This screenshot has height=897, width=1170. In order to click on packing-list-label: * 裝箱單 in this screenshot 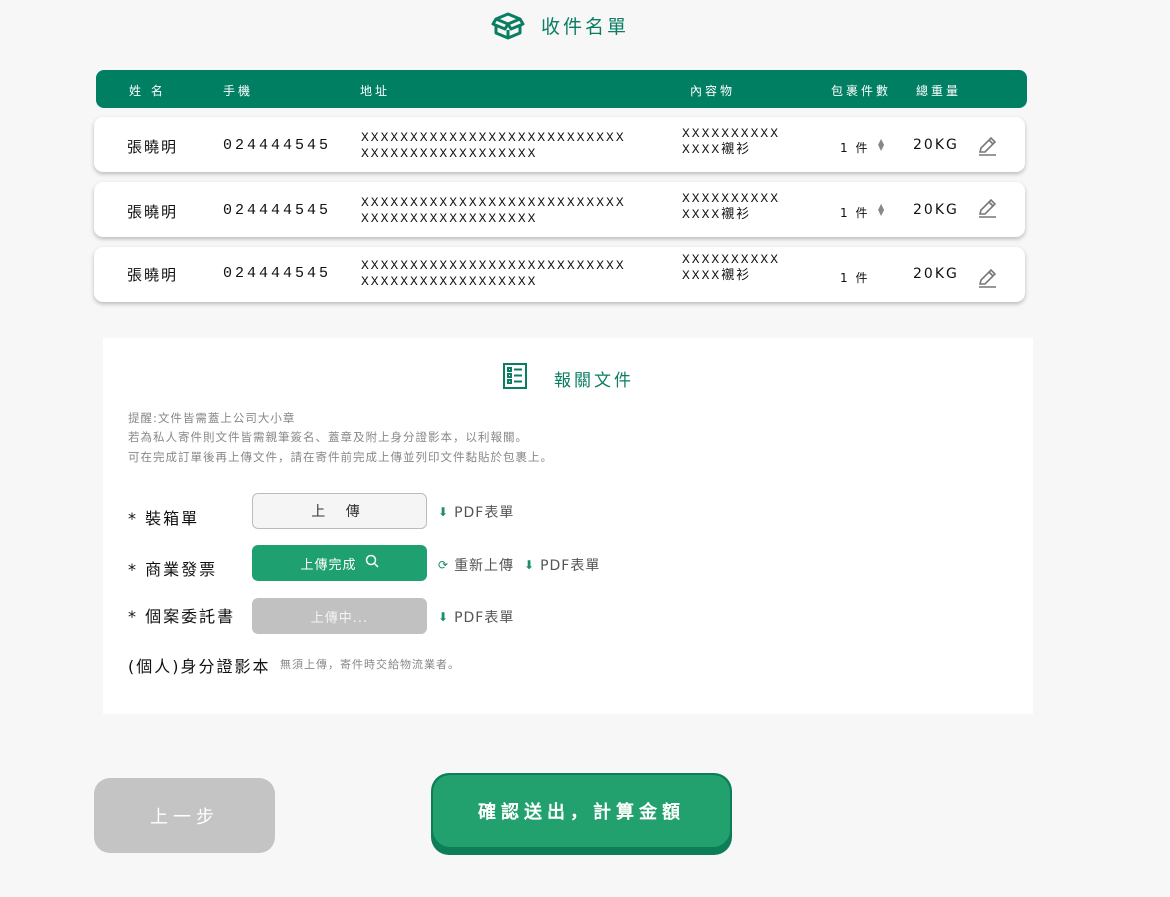, I will do `click(164, 518)`.